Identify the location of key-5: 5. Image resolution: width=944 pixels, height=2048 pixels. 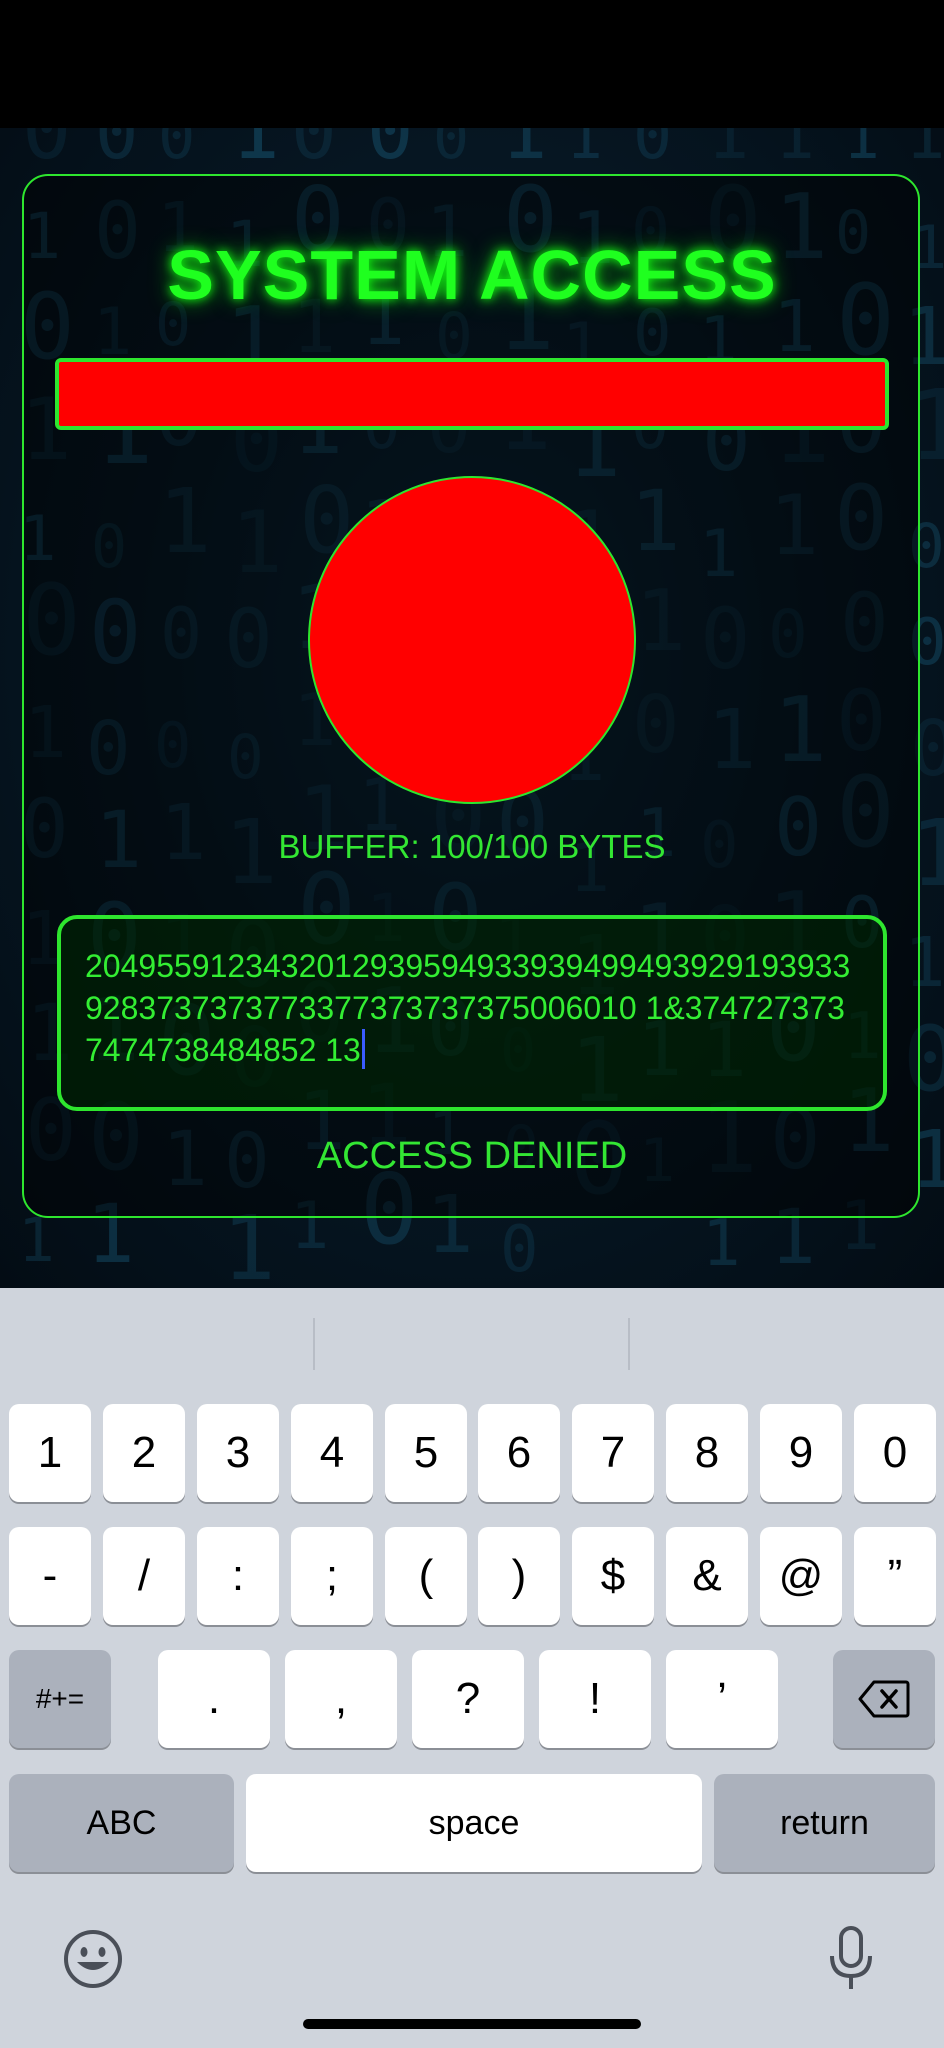
(426, 1453).